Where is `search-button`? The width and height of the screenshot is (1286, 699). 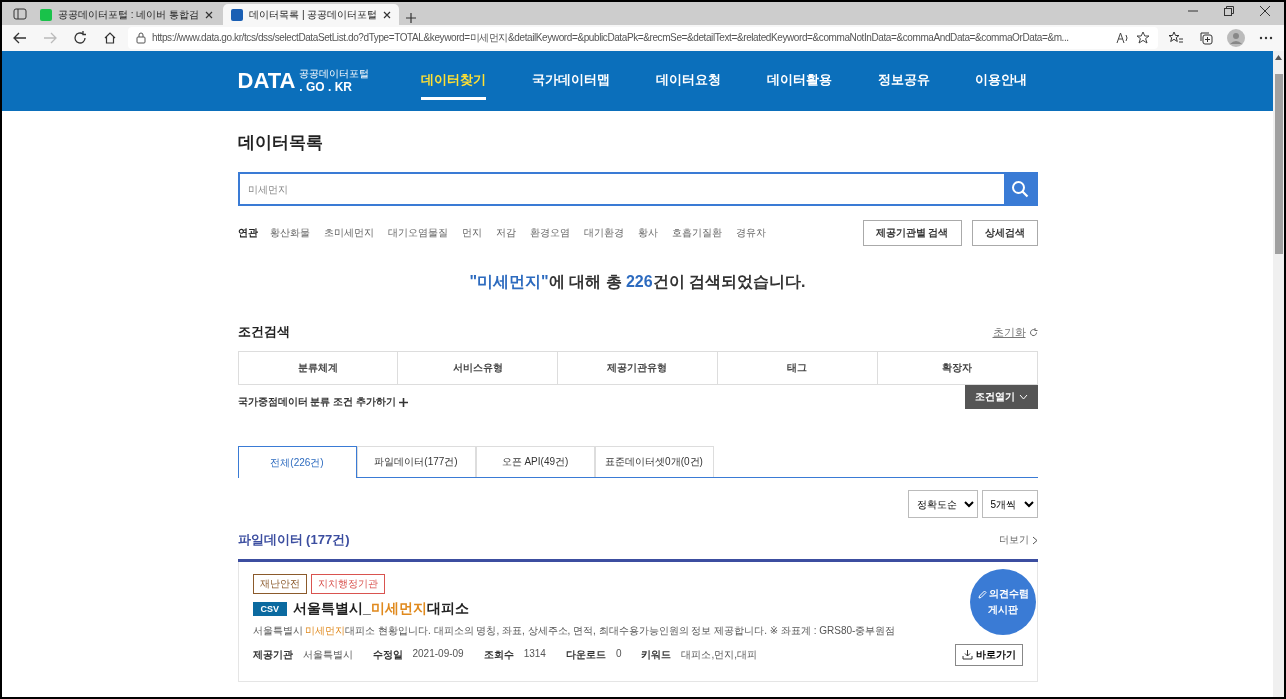
search-button is located at coordinates (1019, 189).